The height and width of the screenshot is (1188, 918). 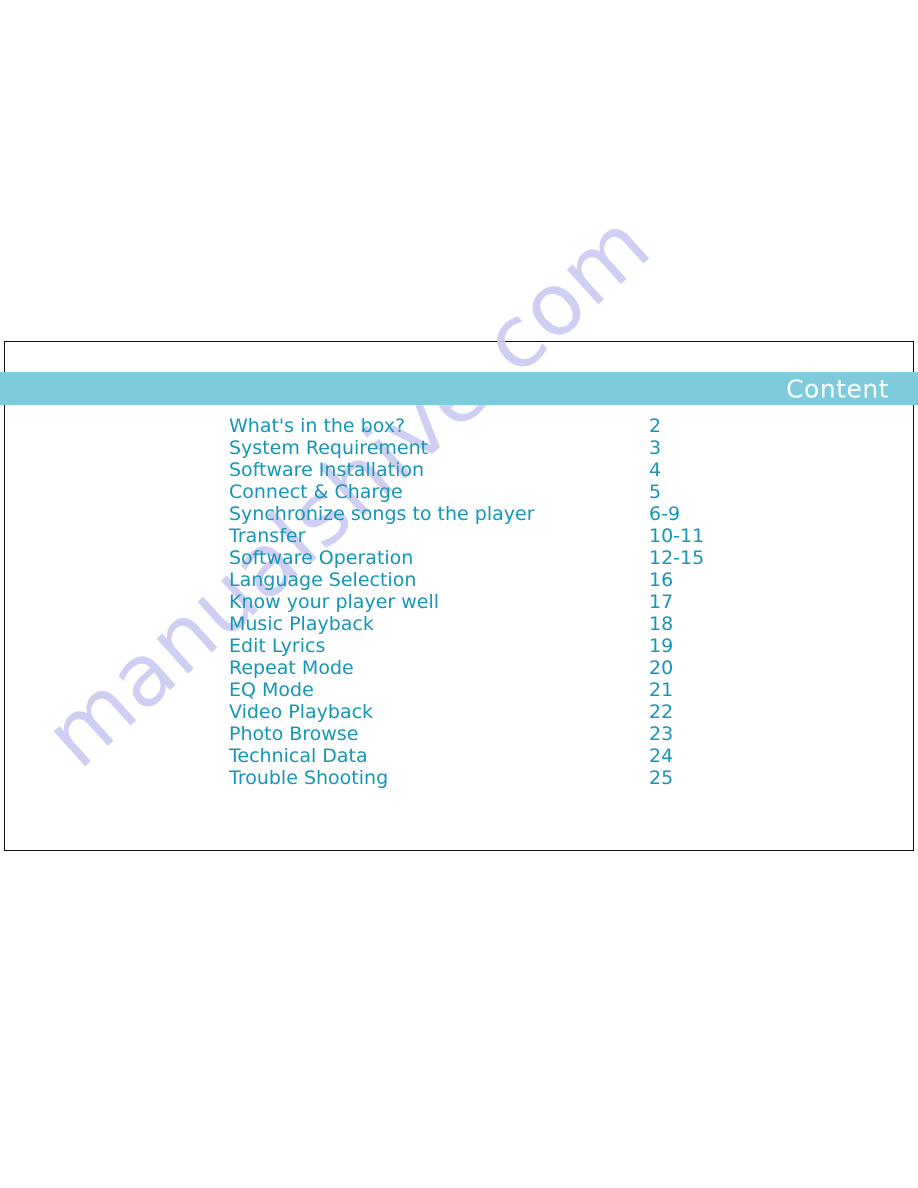 I want to click on toc-entry-label: Repeat Mode, so click(x=291, y=668).